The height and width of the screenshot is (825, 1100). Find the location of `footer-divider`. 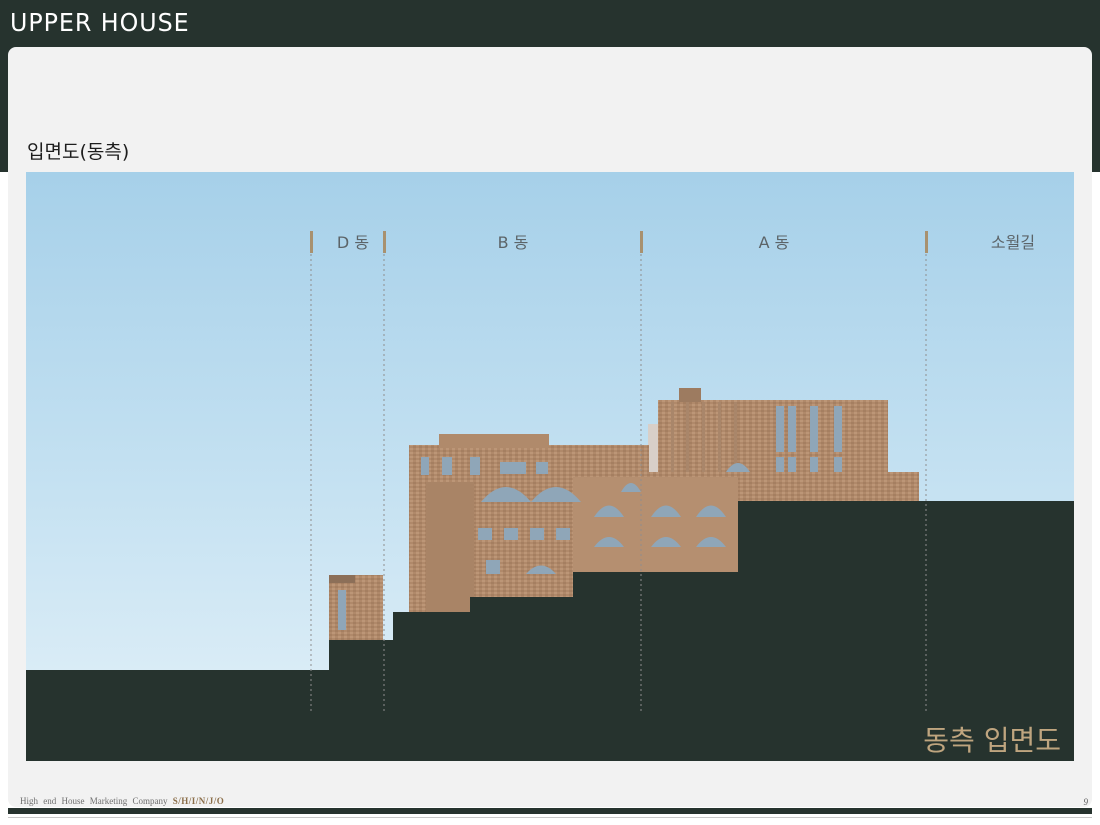

footer-divider is located at coordinates (550, 817).